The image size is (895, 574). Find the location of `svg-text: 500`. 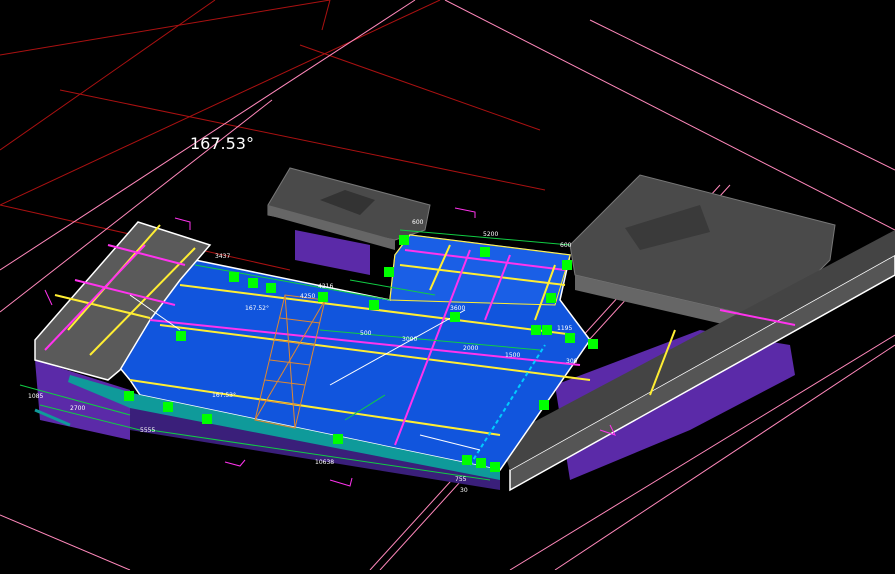

svg-text: 500 is located at coordinates (366, 333).